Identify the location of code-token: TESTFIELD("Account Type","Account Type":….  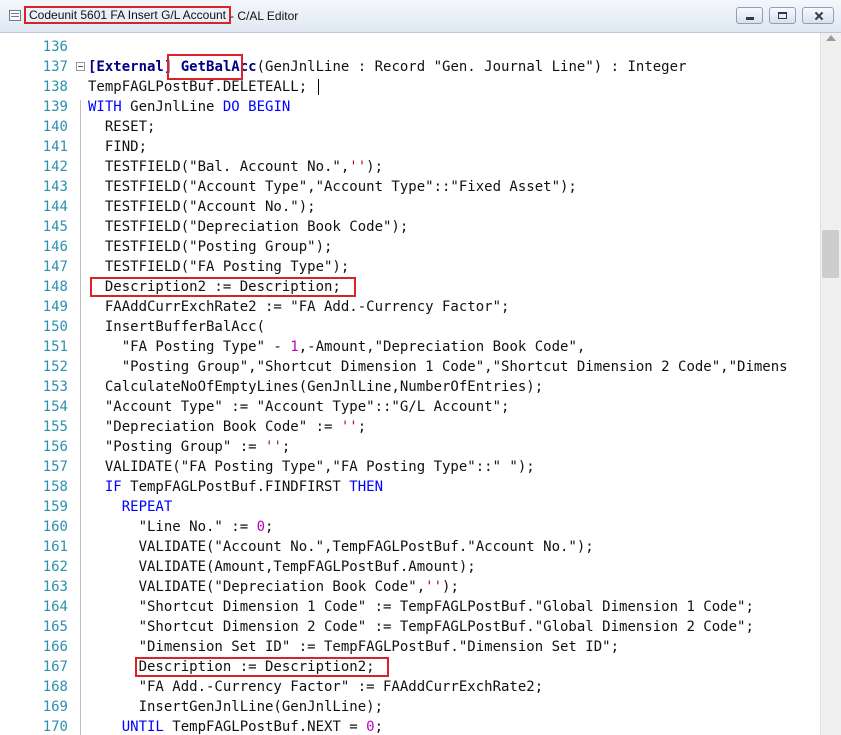
(332, 187).